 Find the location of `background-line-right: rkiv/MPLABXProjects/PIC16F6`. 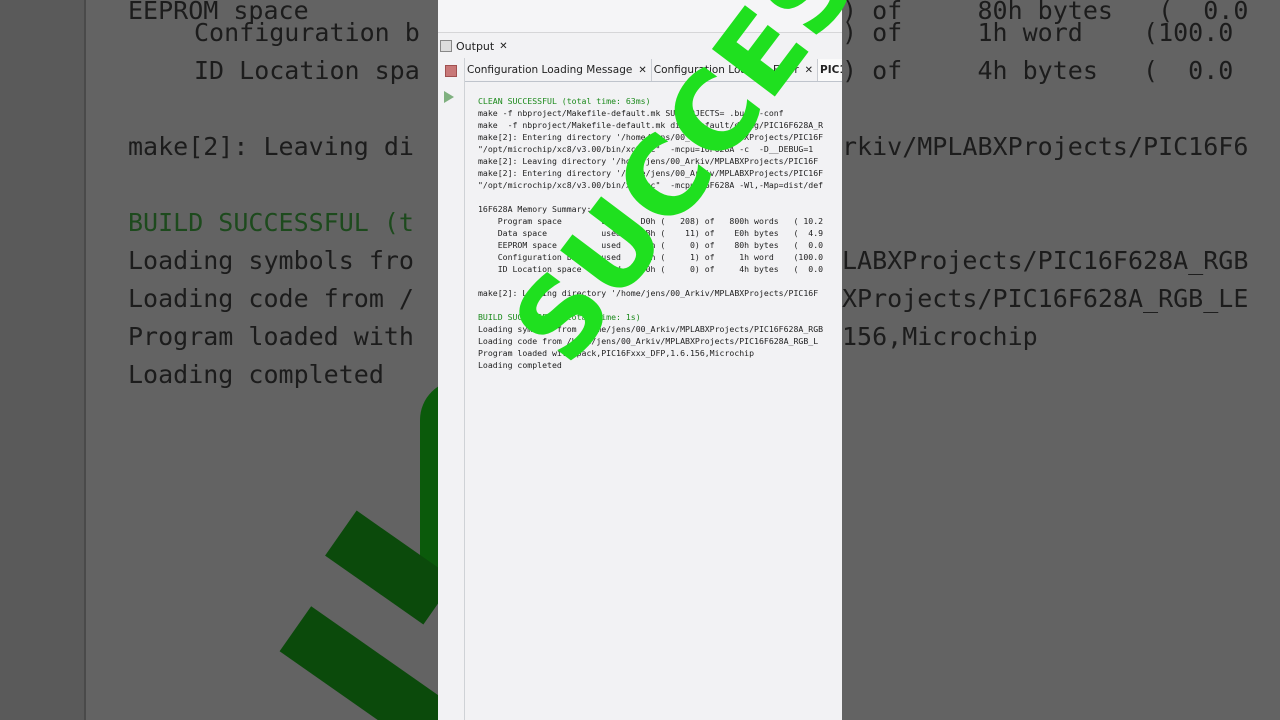

background-line-right: rkiv/MPLABXProjects/PIC16F6 is located at coordinates (1045, 146).